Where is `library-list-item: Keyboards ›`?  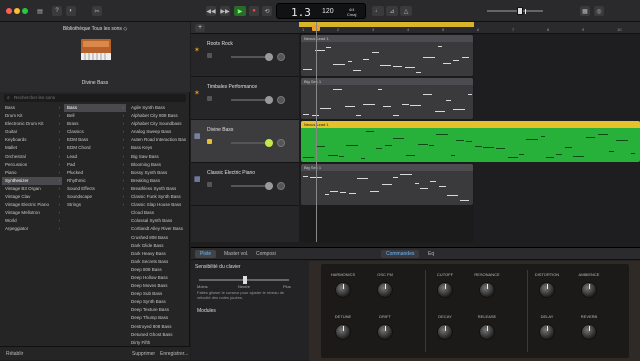 library-list-item: Keyboards › is located at coordinates (32, 140).